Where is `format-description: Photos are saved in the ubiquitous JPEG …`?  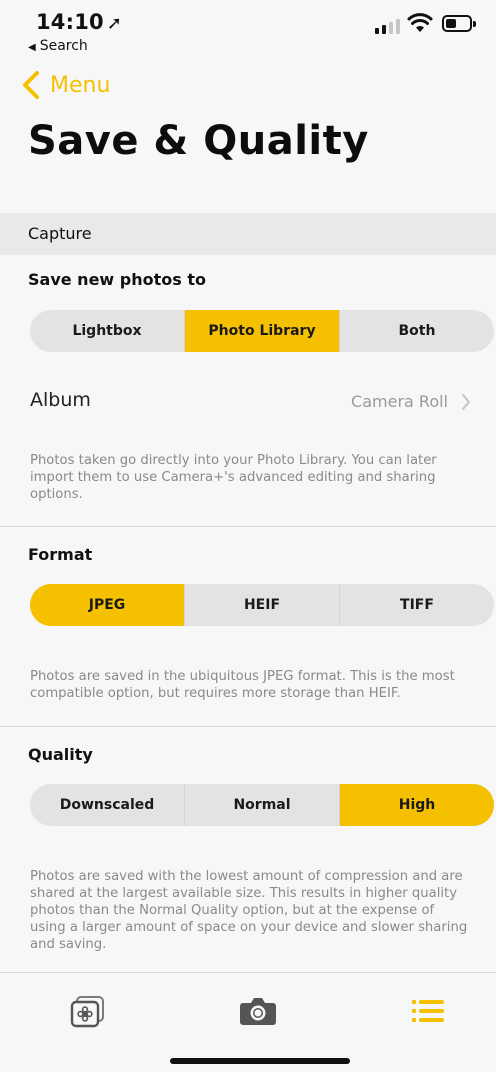
format-description: Photos are saved in the ubiquitous JPEG … is located at coordinates (242, 685).